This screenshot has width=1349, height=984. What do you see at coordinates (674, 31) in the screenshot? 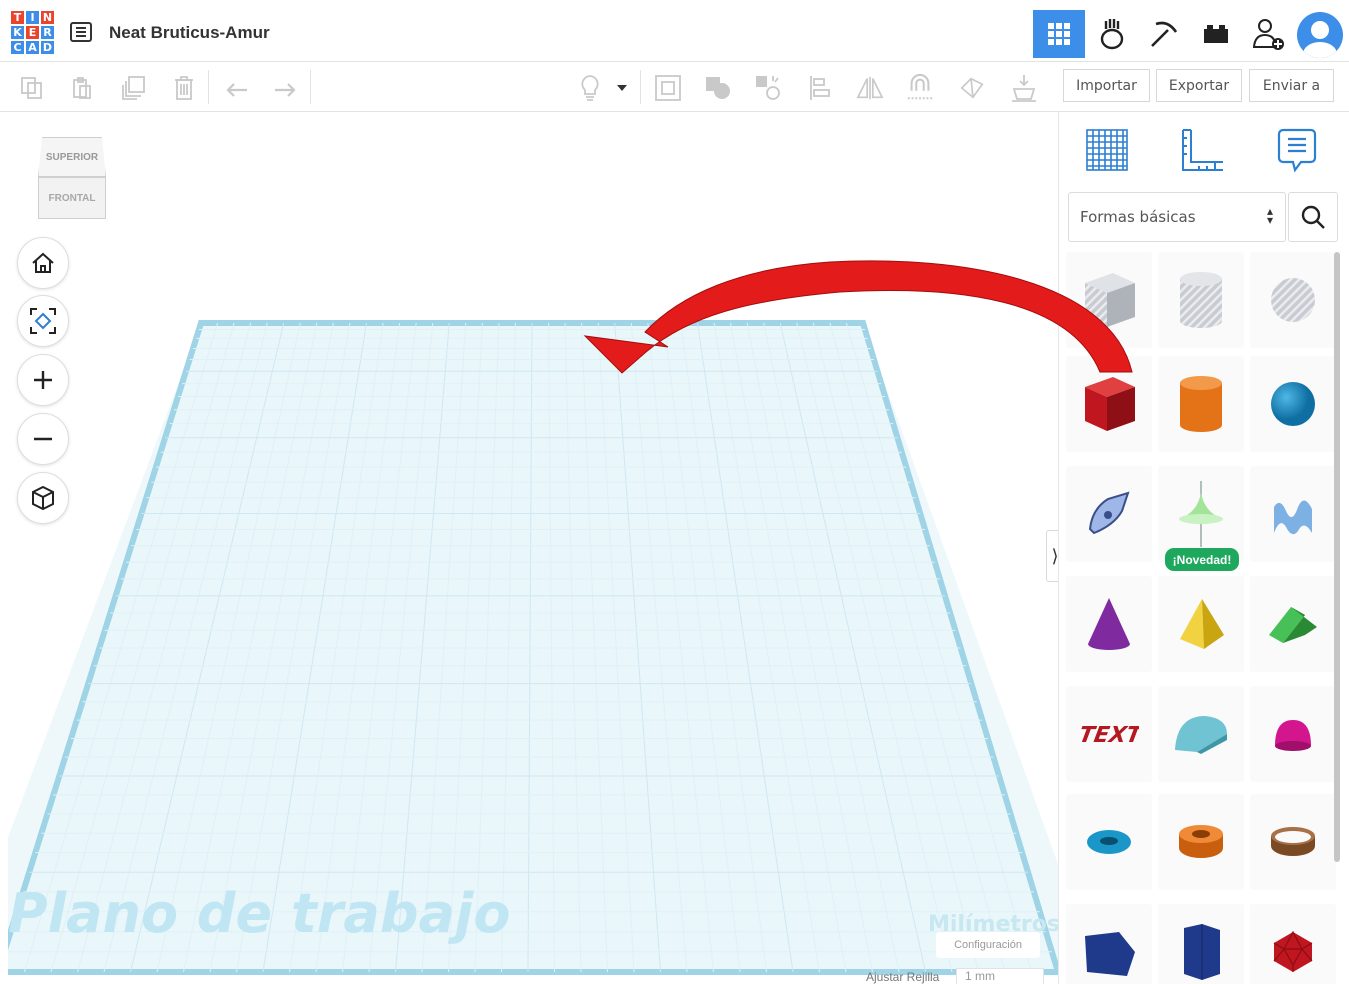
I see `top-bar: TINKERCAD Neat Bruticus-Amur` at bounding box center [674, 31].